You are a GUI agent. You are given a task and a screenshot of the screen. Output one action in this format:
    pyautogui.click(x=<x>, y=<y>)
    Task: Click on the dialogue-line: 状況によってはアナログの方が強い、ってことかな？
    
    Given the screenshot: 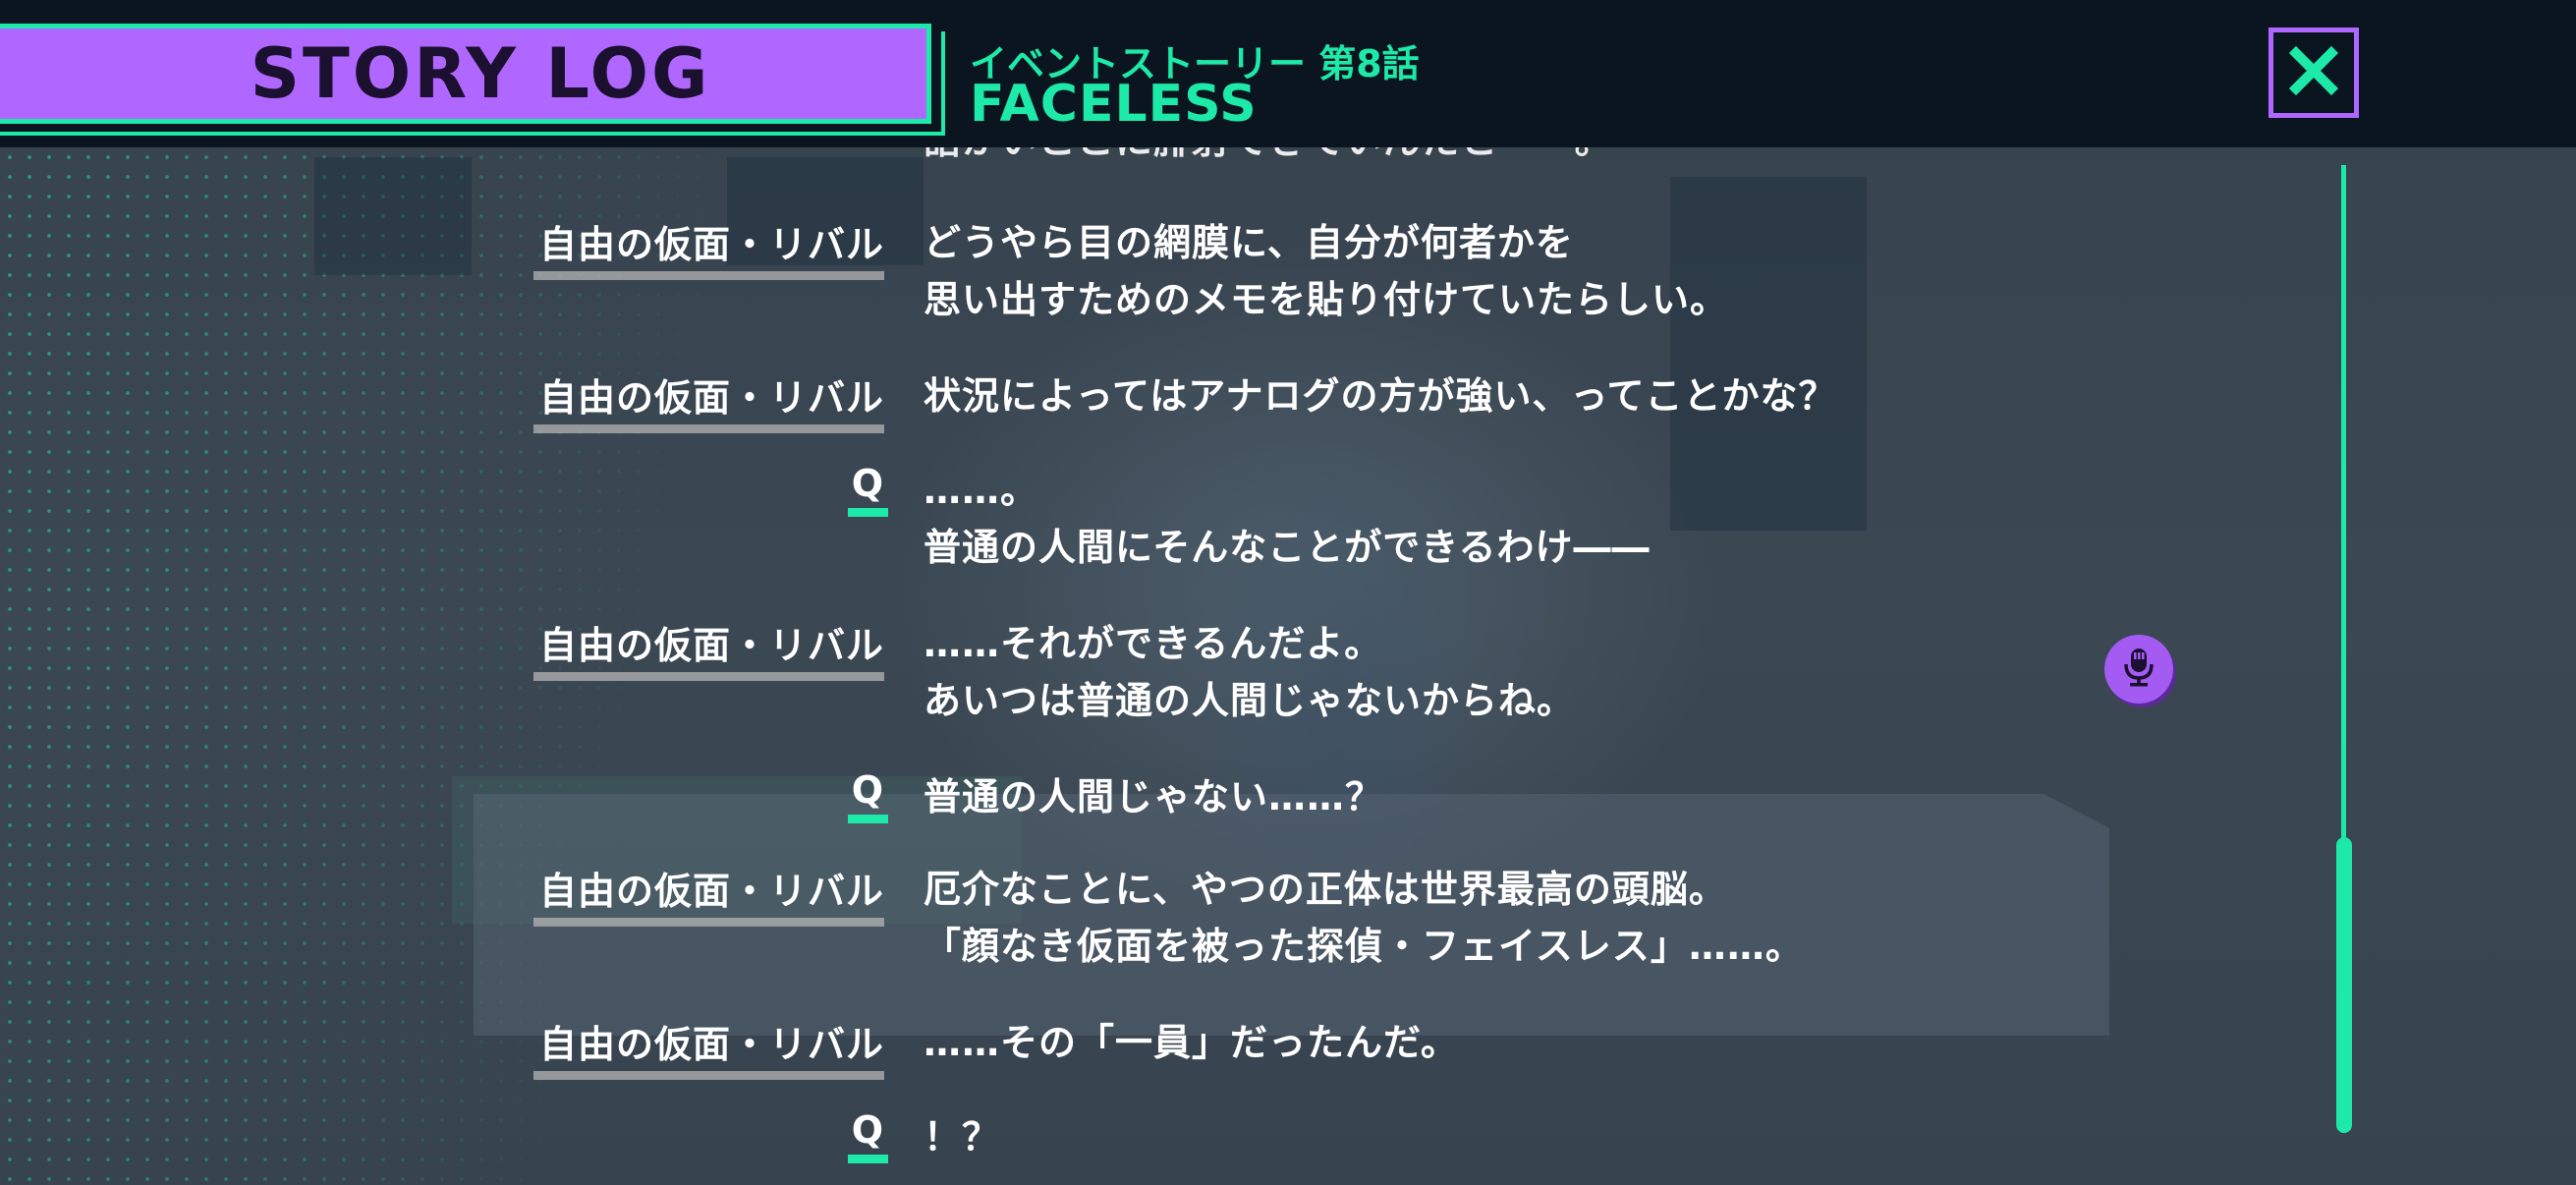 What is the action you would take?
    pyautogui.click(x=1380, y=396)
    